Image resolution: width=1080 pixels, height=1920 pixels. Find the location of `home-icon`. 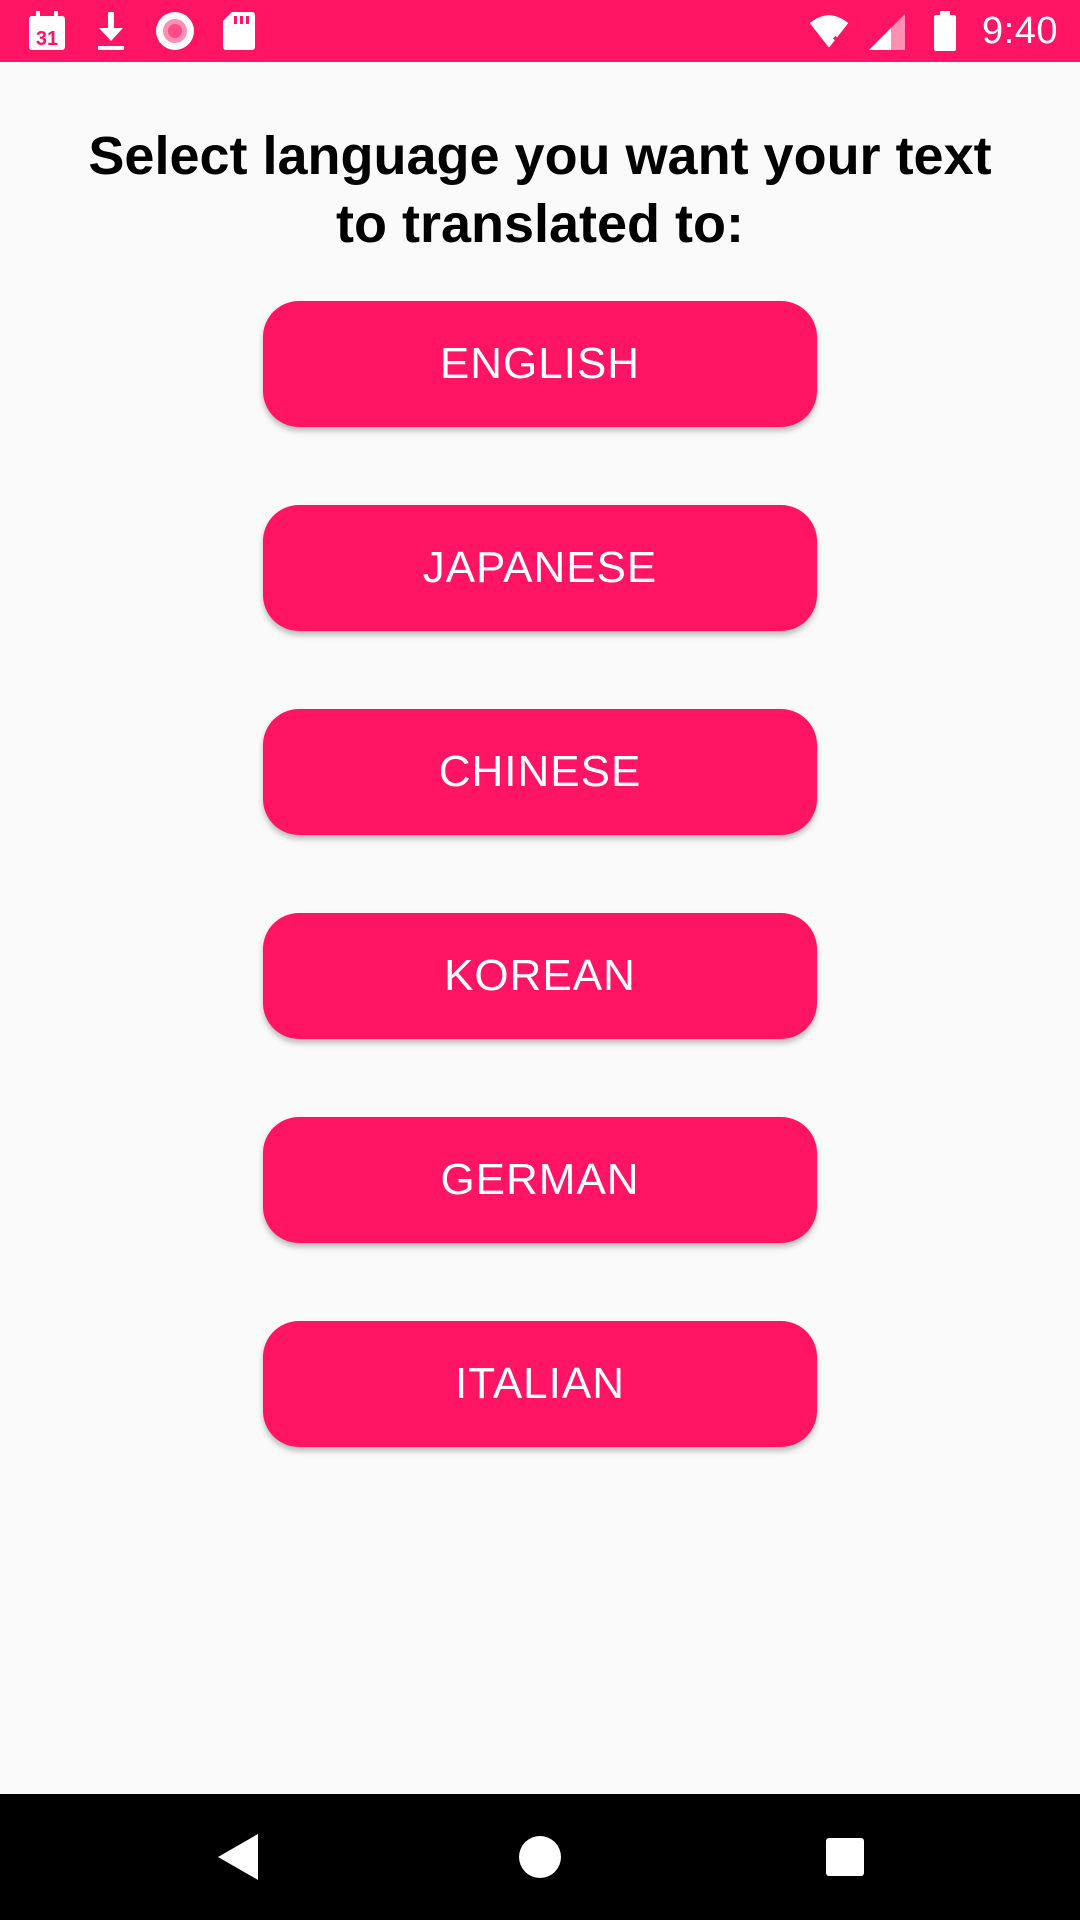

home-icon is located at coordinates (540, 1857).